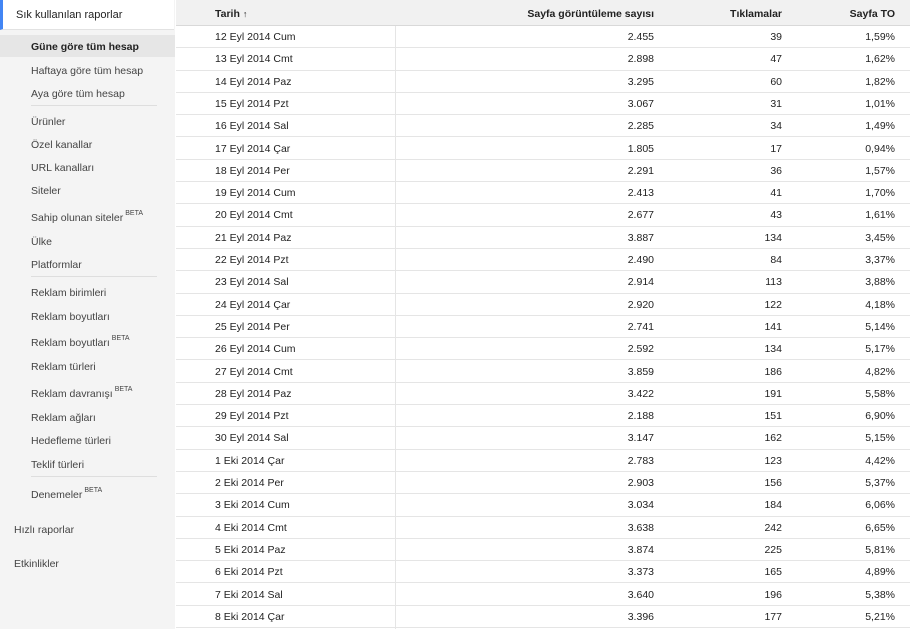  Describe the element at coordinates (62, 168) in the screenshot. I see `sidebar-item: URL kanalları` at that location.